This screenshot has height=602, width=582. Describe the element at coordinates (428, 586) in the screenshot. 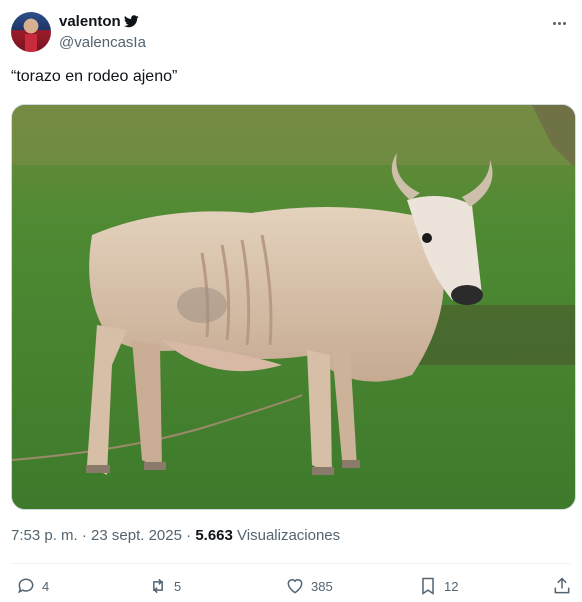

I see `bookmark-icon` at that location.